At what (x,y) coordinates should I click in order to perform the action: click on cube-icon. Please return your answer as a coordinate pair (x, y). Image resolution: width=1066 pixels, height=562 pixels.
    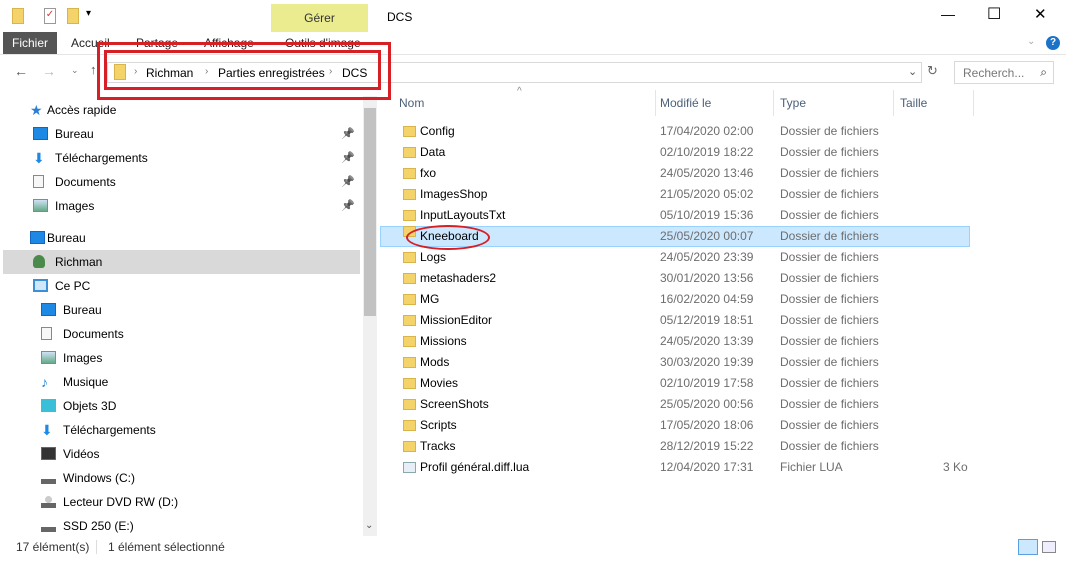
    Looking at the image, I should click on (48, 405).